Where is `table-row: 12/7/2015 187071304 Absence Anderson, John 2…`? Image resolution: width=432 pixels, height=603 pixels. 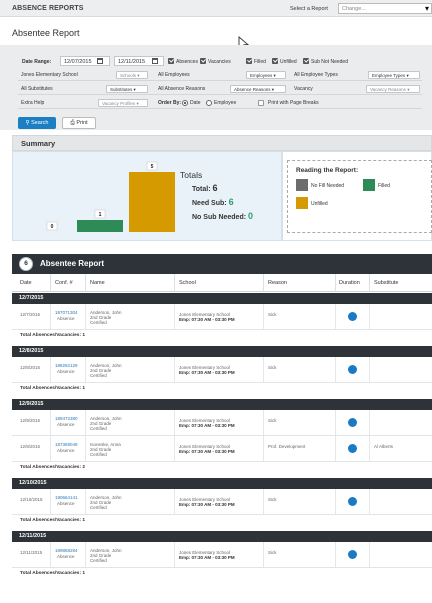
table-row: 12/7/2015 187071304 Absence Anderson, John 2… is located at coordinates (222, 317).